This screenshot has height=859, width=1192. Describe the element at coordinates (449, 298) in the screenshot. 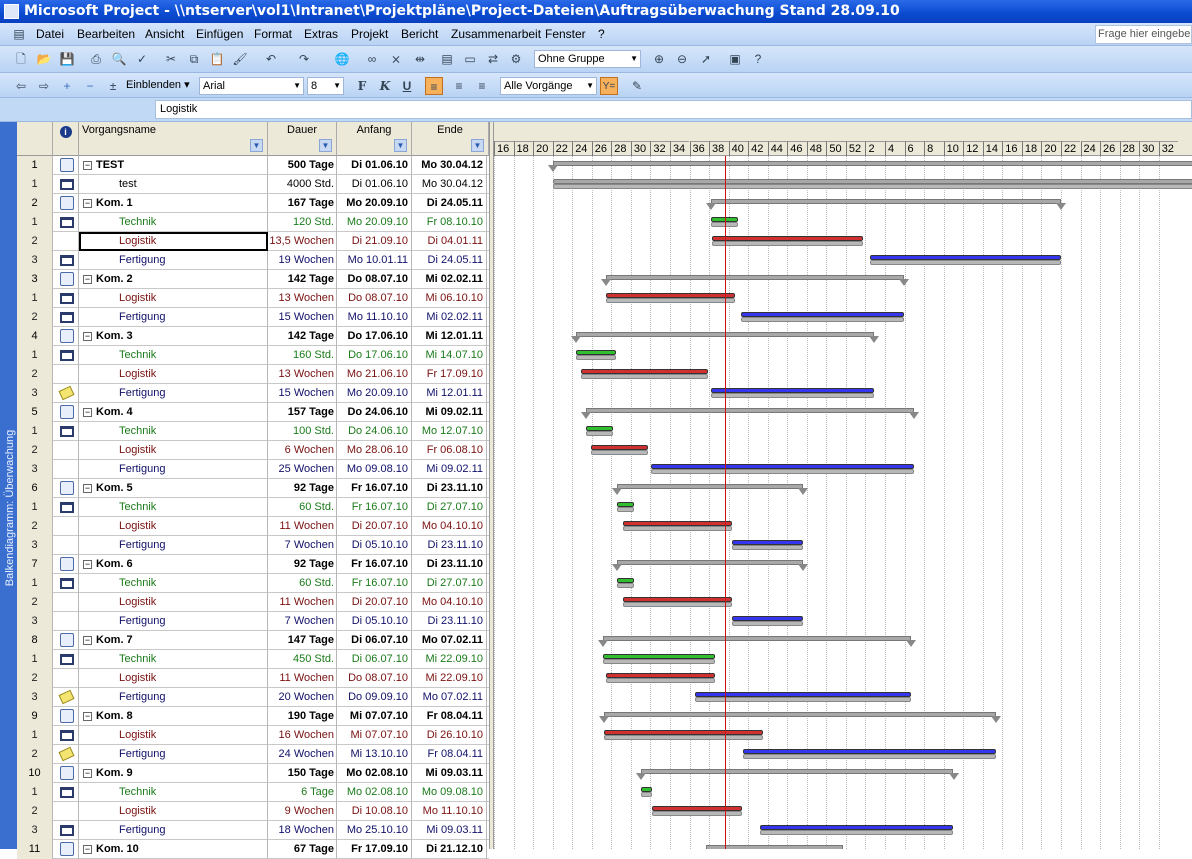

I see `finish-cell: Mi 06.10.10` at that location.